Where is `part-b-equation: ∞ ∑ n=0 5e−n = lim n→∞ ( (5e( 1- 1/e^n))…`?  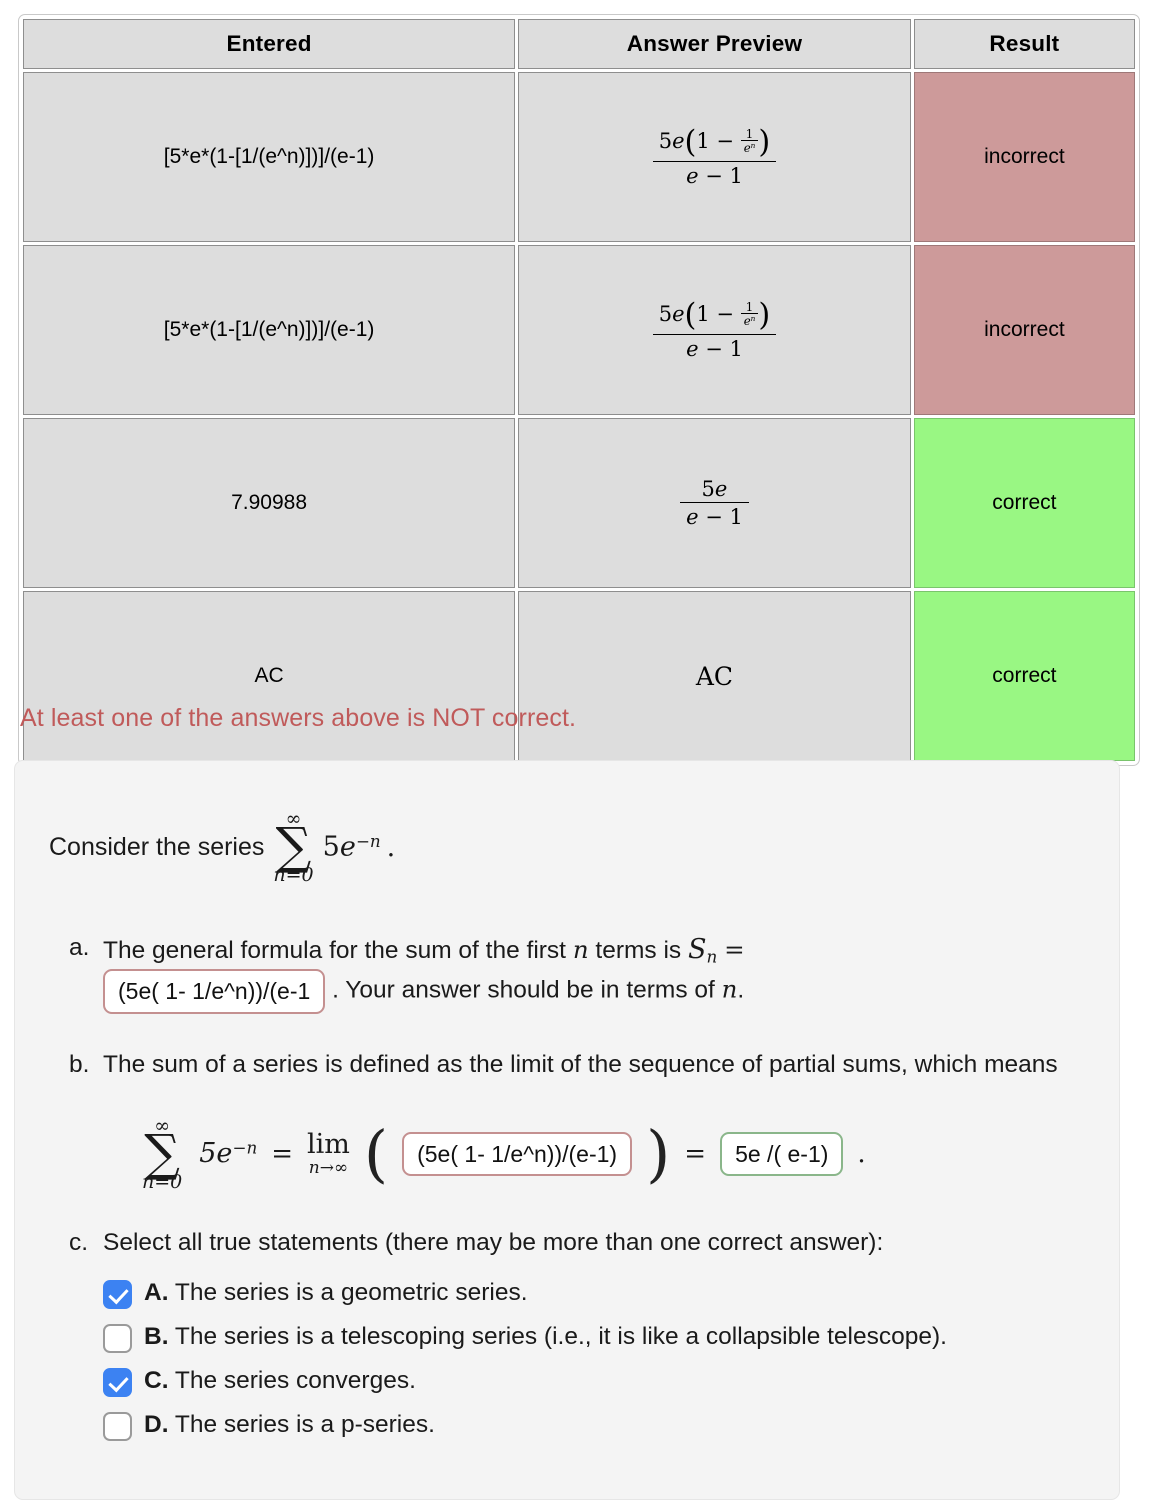
part-b-equation: ∞ ∑ n=0 5e−n = lim n→∞ ( (5e( 1- 1/e^n))… is located at coordinates (614, 1154).